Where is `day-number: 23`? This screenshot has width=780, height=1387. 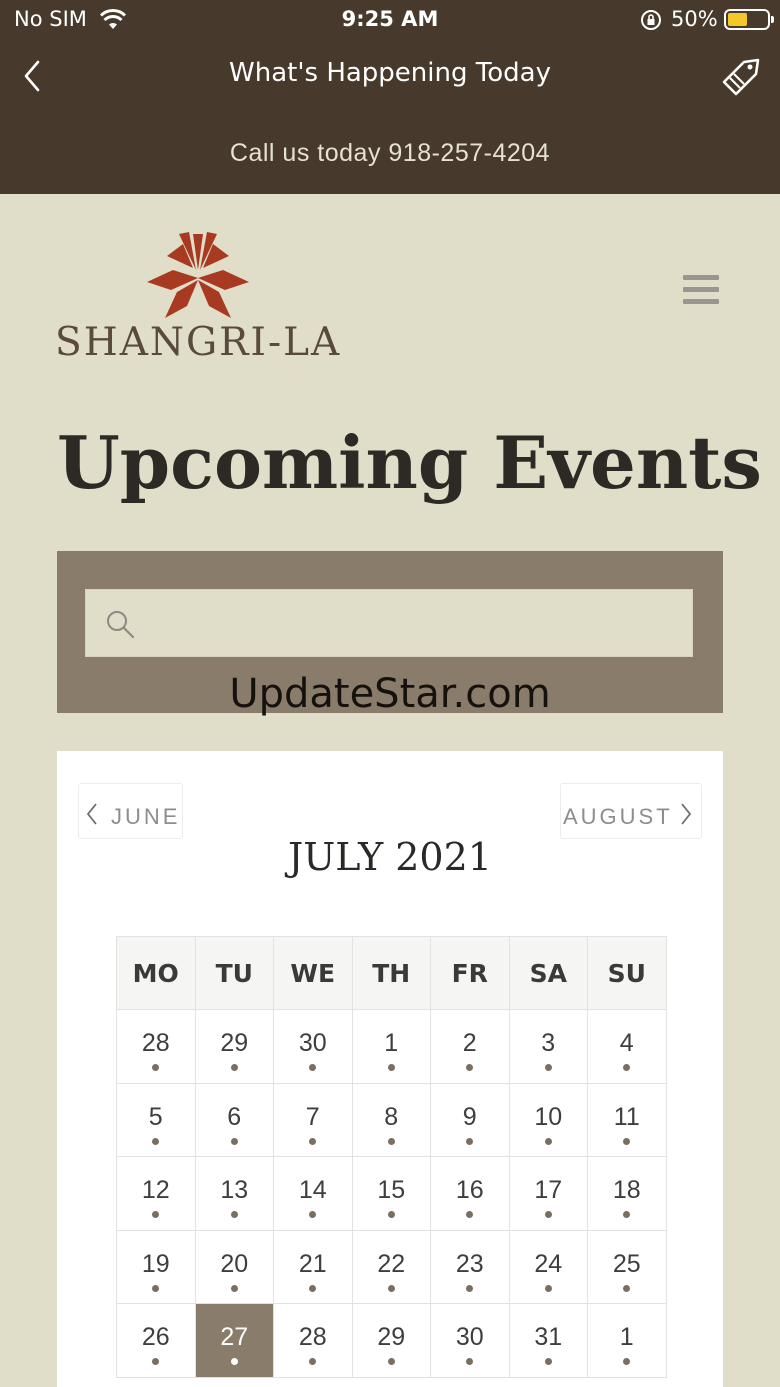
day-number: 23 is located at coordinates (469, 1263).